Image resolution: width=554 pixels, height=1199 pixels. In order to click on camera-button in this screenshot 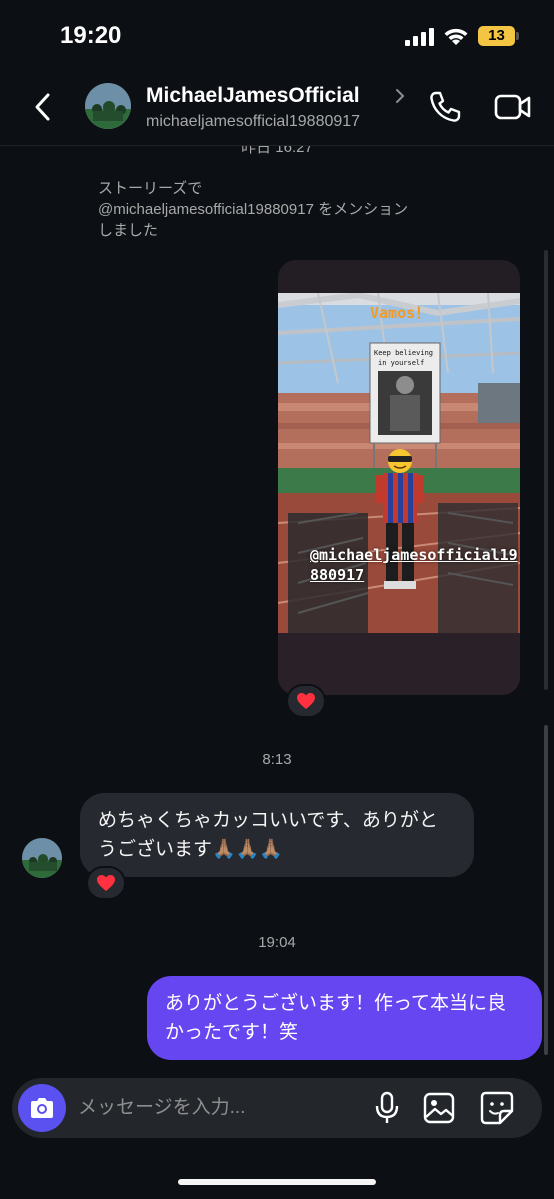, I will do `click(42, 1108)`.